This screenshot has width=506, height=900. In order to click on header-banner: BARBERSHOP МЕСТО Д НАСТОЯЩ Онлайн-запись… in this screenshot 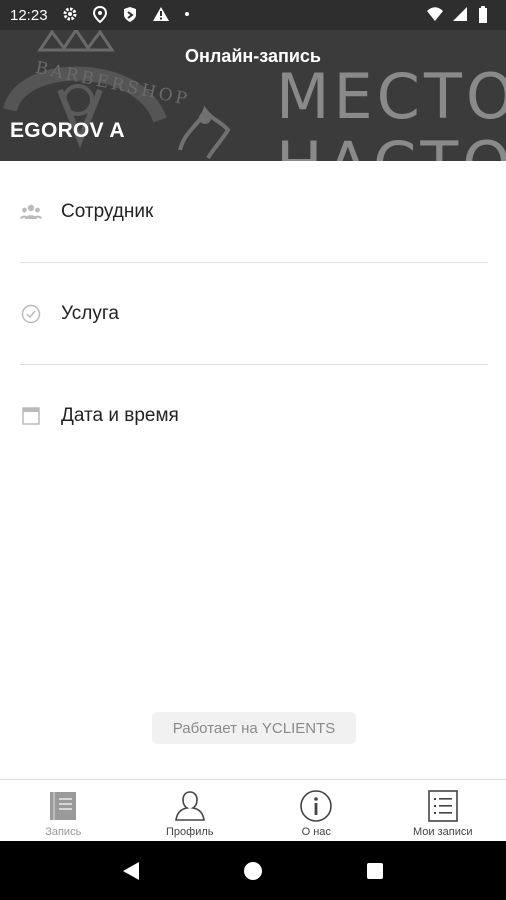, I will do `click(253, 95)`.